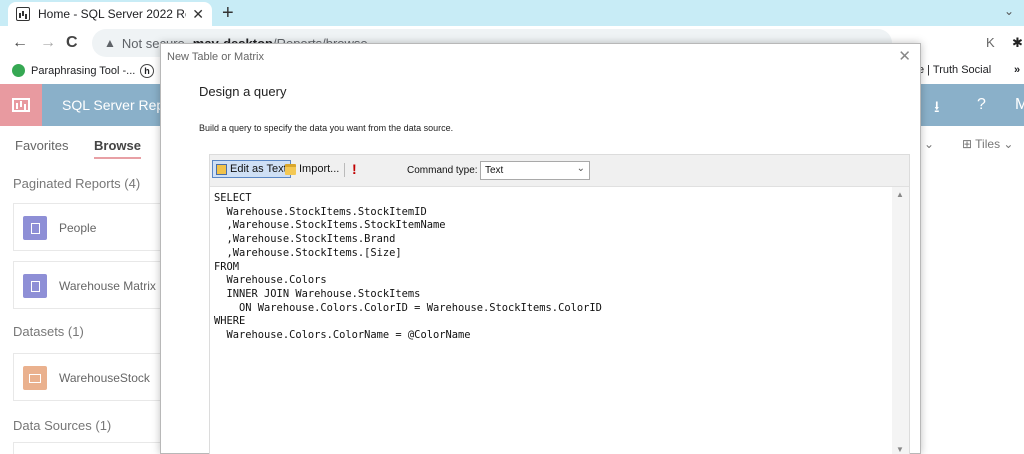 The width and height of the screenshot is (1024, 454). I want to click on warning-icon: ▲, so click(110, 43).